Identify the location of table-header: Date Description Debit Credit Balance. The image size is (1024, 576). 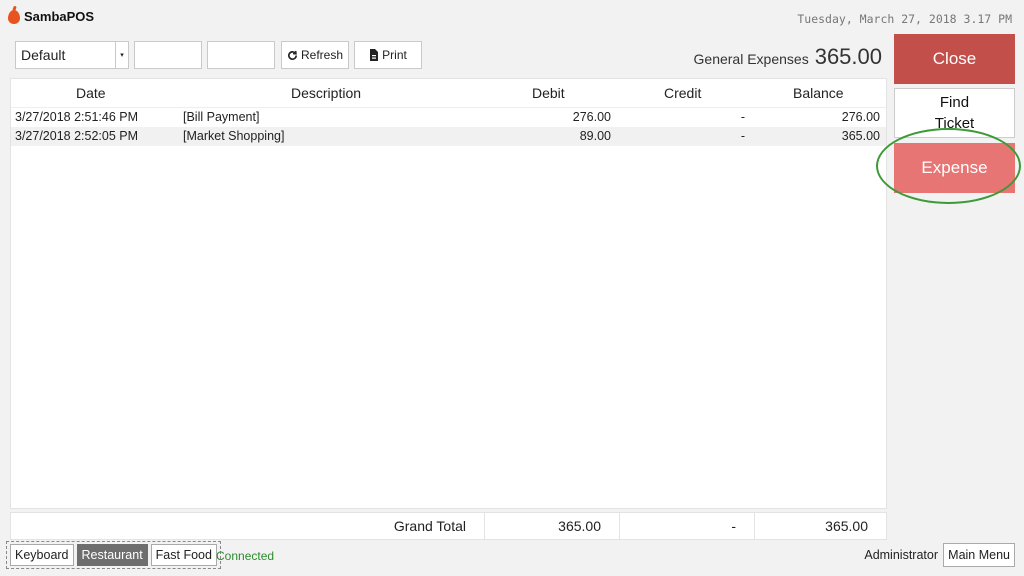
(448, 93).